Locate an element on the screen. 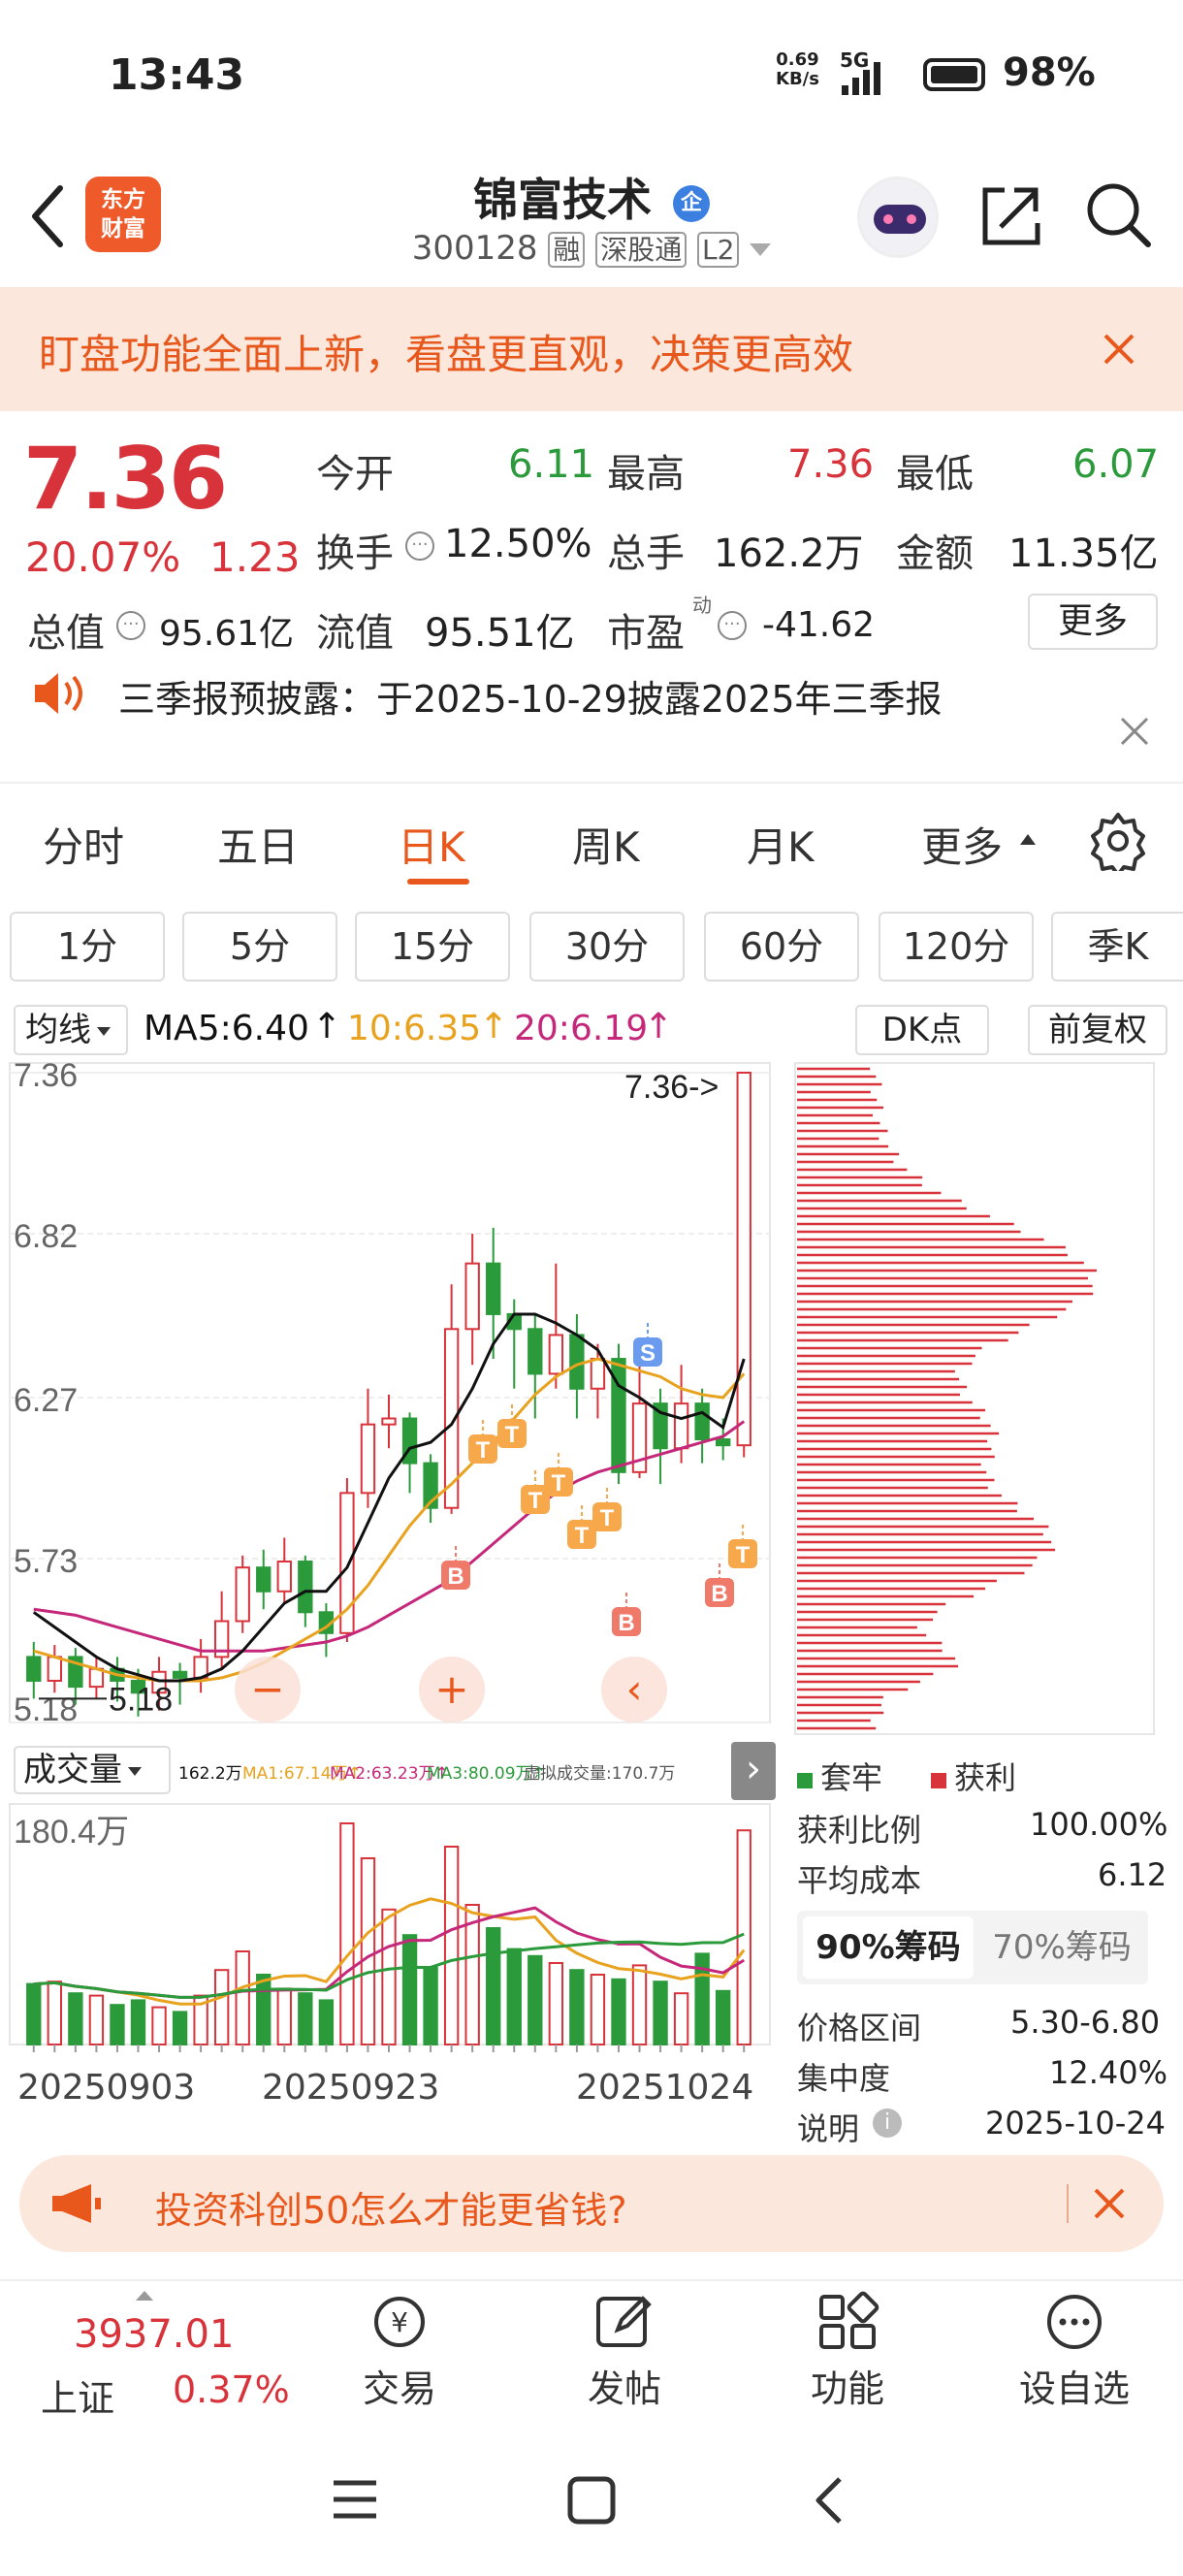 Image resolution: width=1183 pixels, height=2576 pixels. trade-icon: ¥ is located at coordinates (399, 2322).